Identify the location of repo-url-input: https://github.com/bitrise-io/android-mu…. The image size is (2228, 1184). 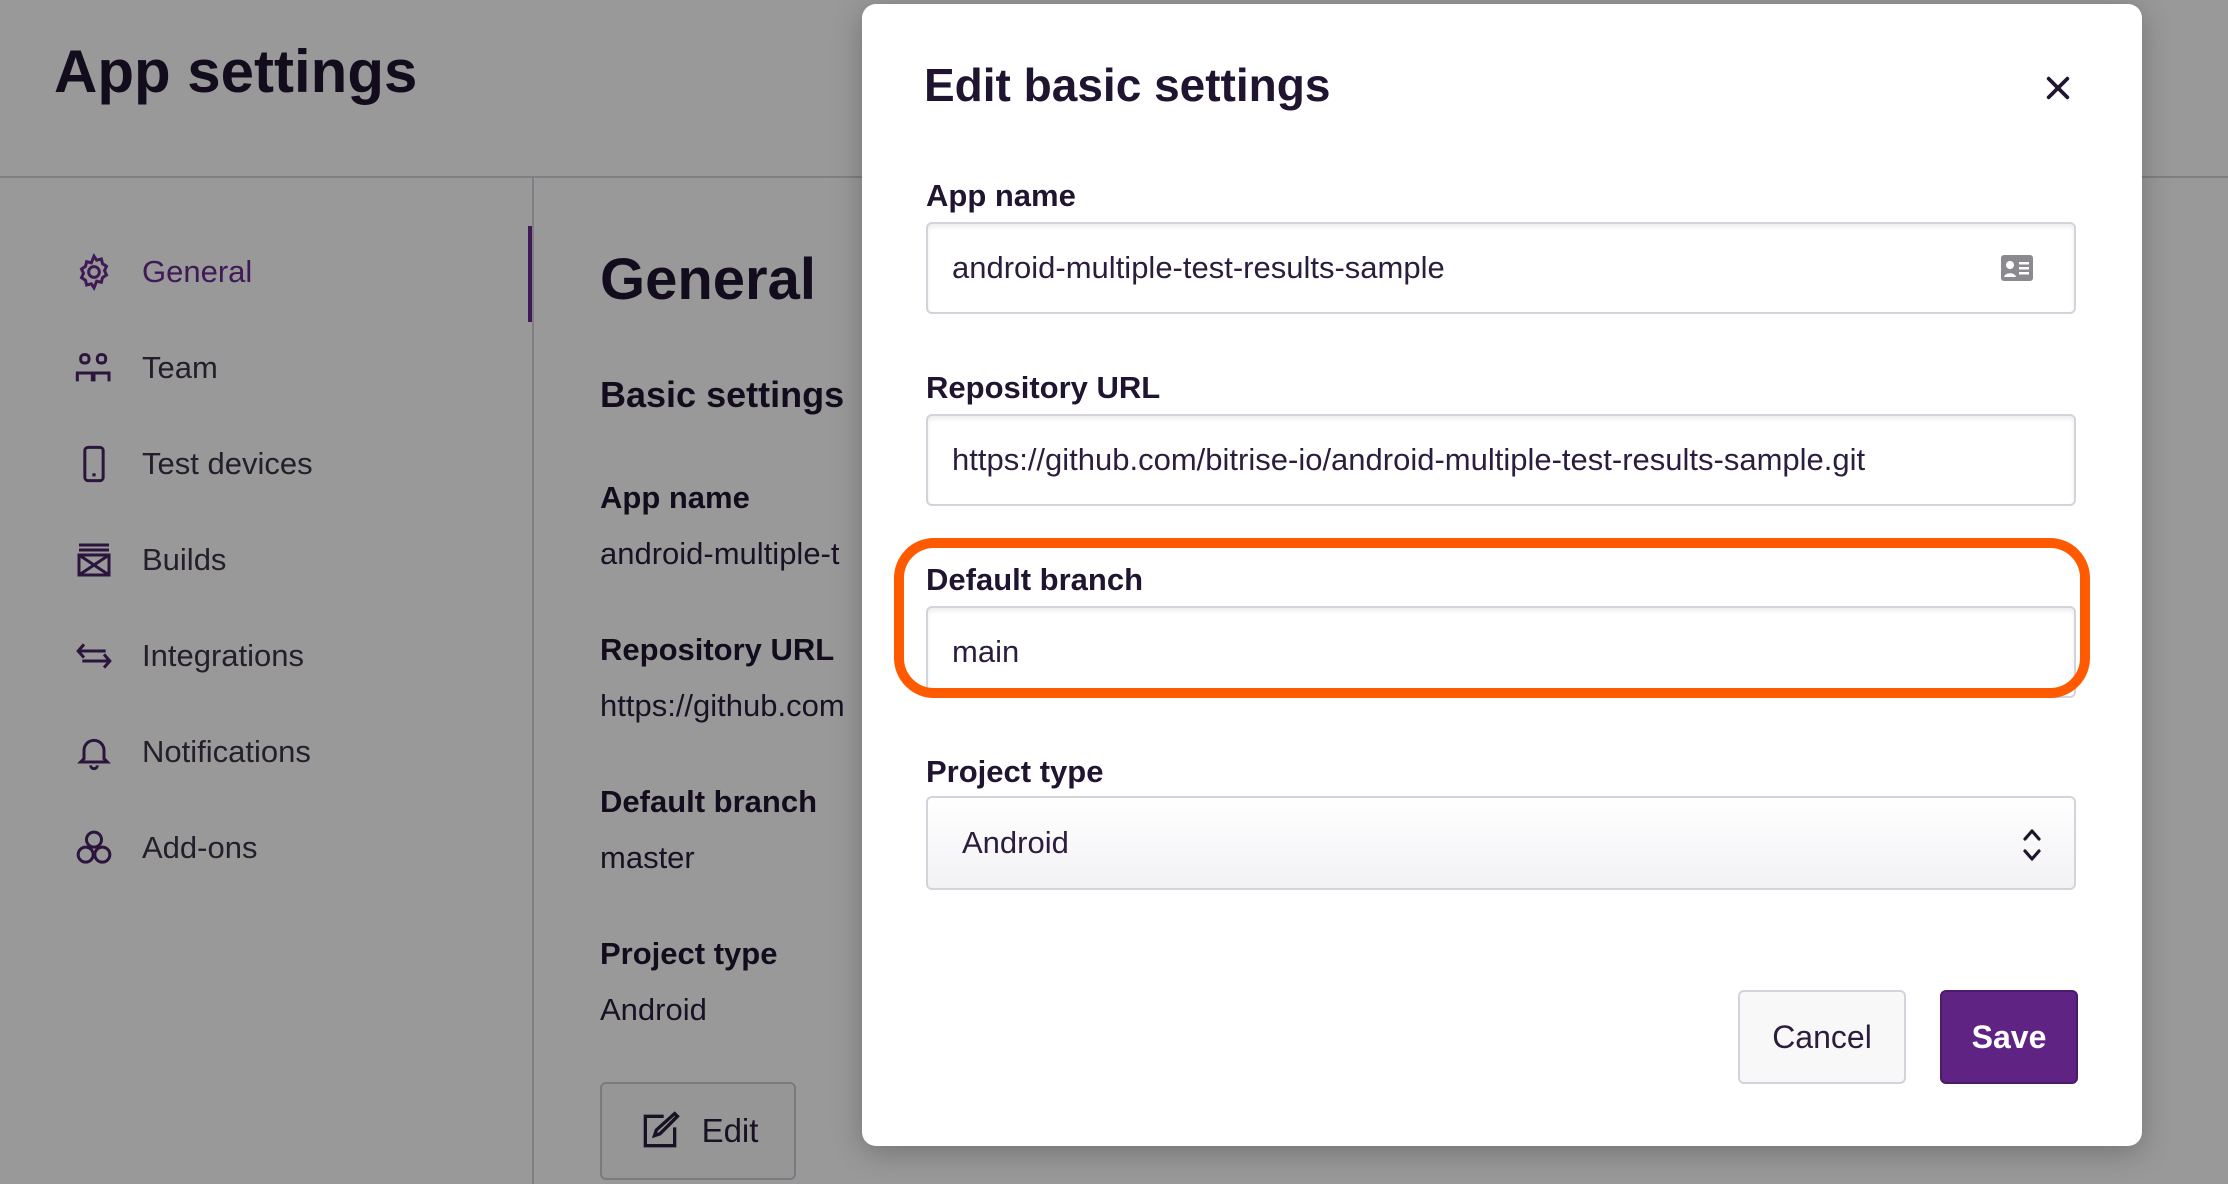
(1501, 460).